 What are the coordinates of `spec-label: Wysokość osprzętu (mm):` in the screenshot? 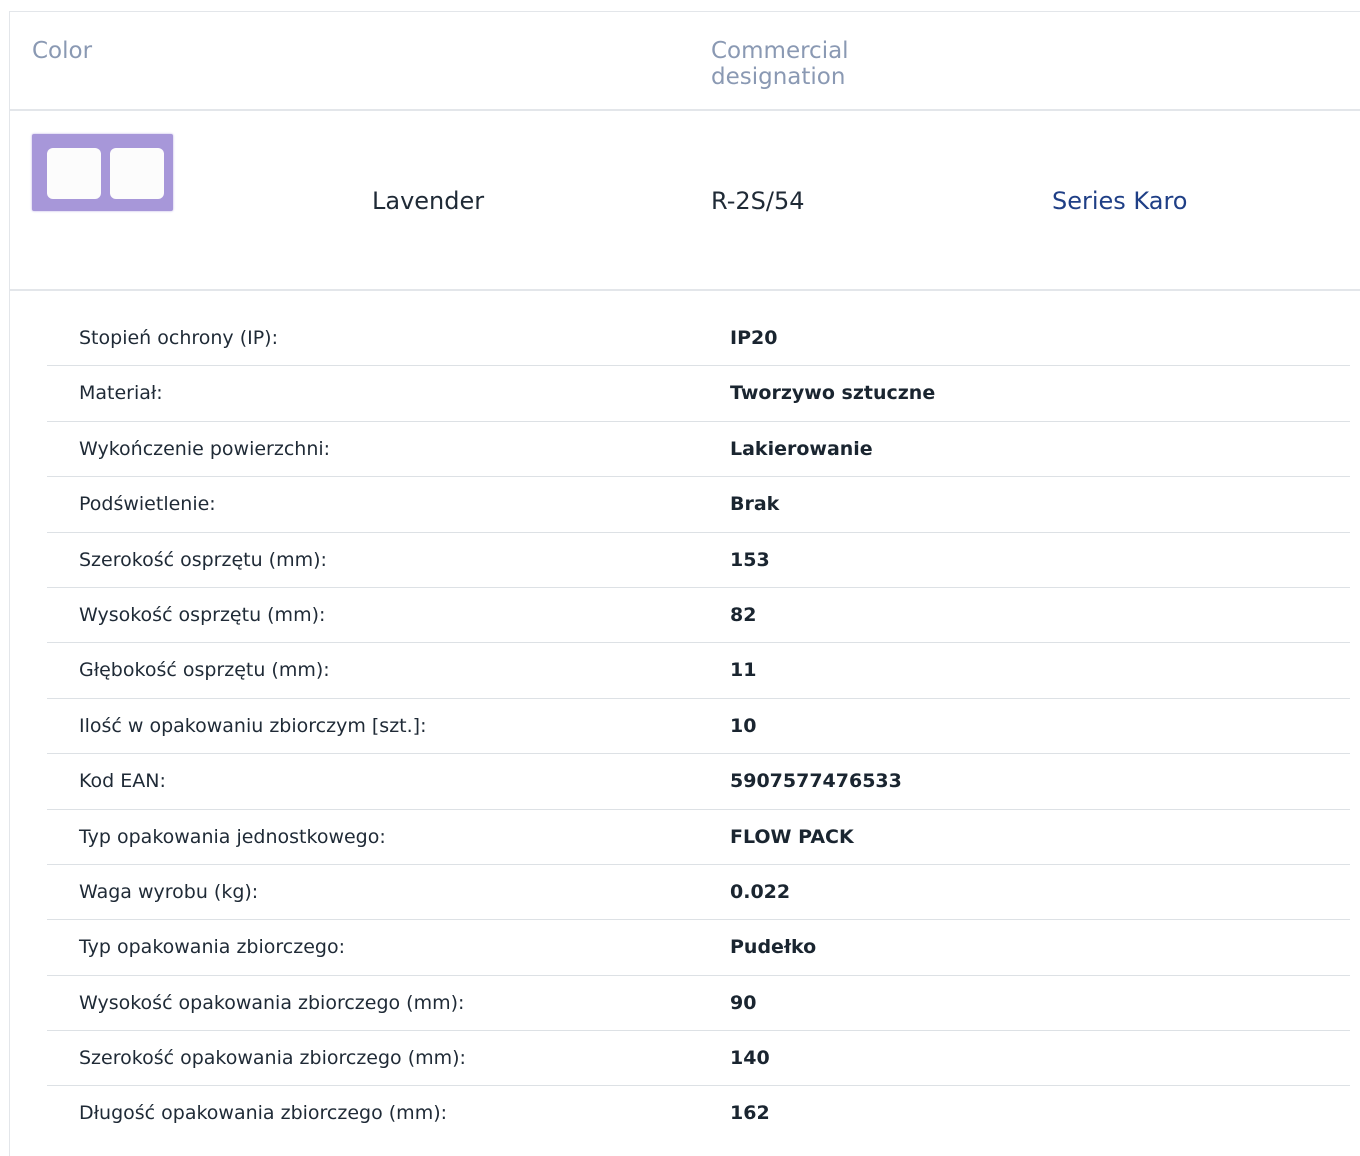 It's located at (202, 614).